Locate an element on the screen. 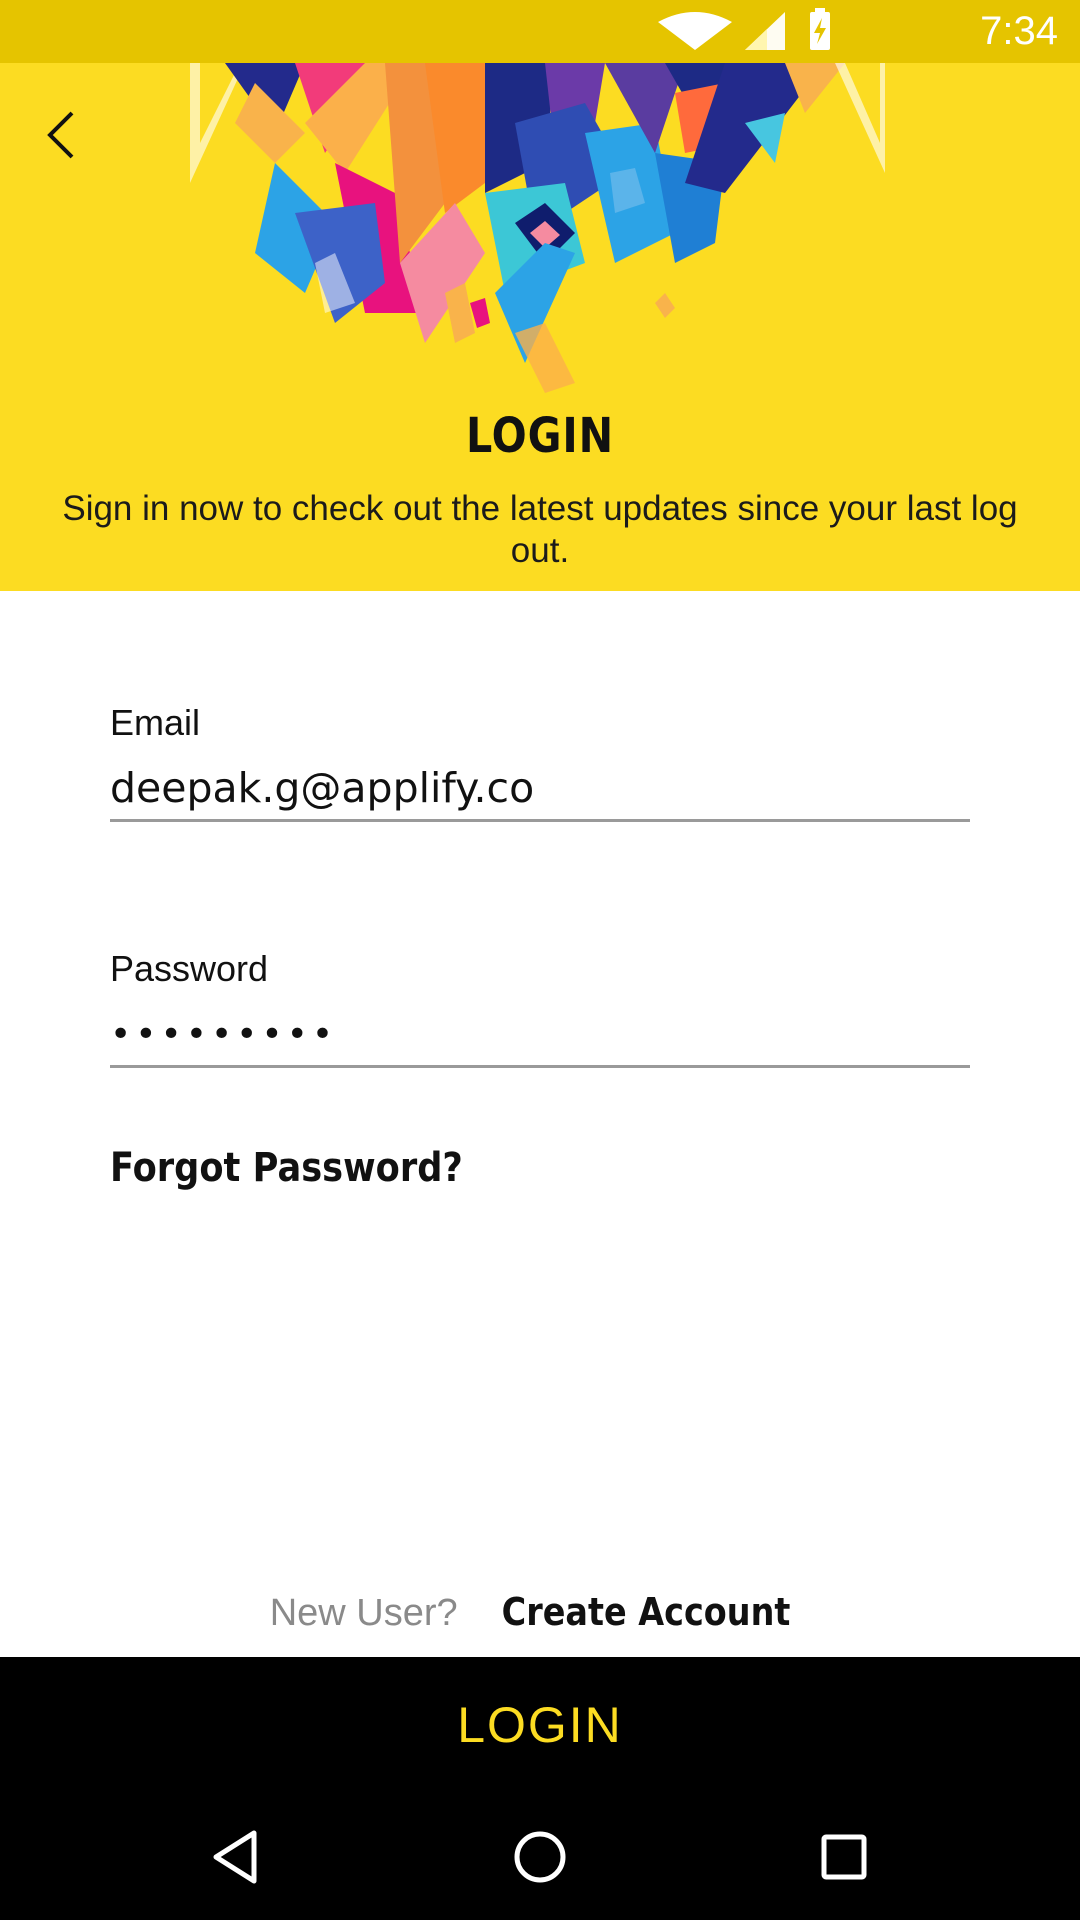  navigation-bar is located at coordinates (540, 1856).